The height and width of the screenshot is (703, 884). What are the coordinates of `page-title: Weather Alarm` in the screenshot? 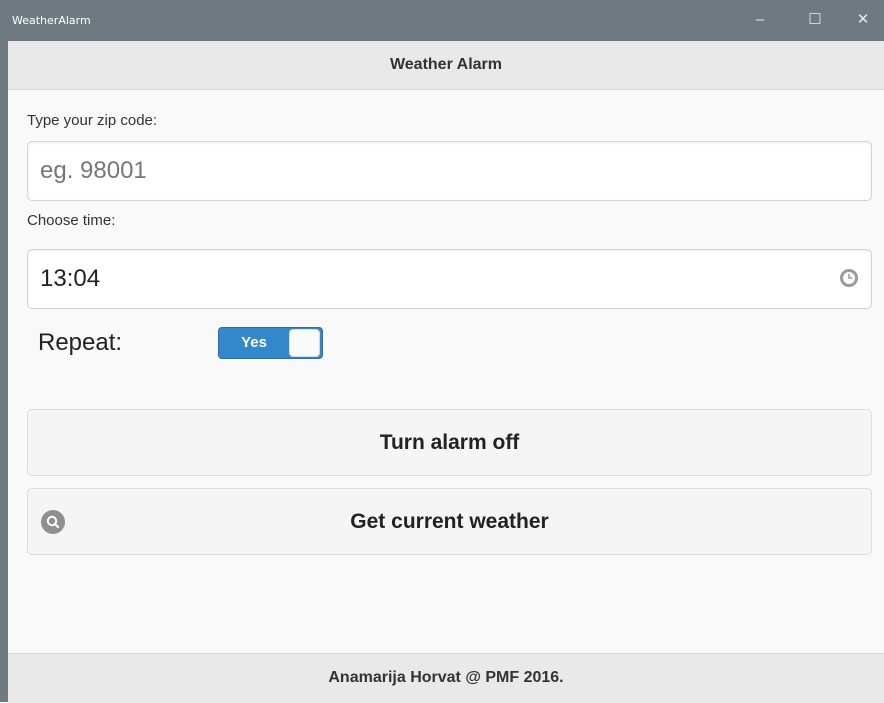 It's located at (446, 64).